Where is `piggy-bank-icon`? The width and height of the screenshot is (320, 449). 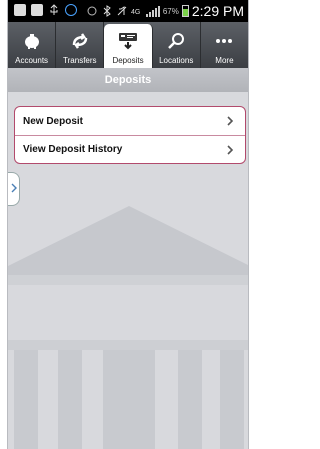 piggy-bank-icon is located at coordinates (32, 41).